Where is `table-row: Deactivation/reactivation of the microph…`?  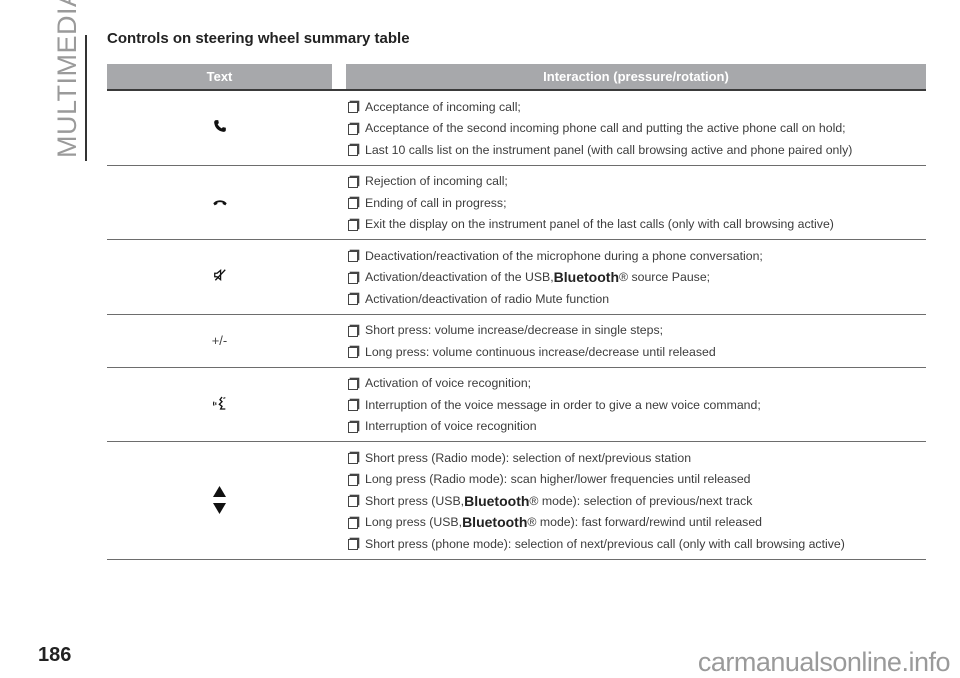 table-row: Deactivation/reactivation of the microph… is located at coordinates (516, 277).